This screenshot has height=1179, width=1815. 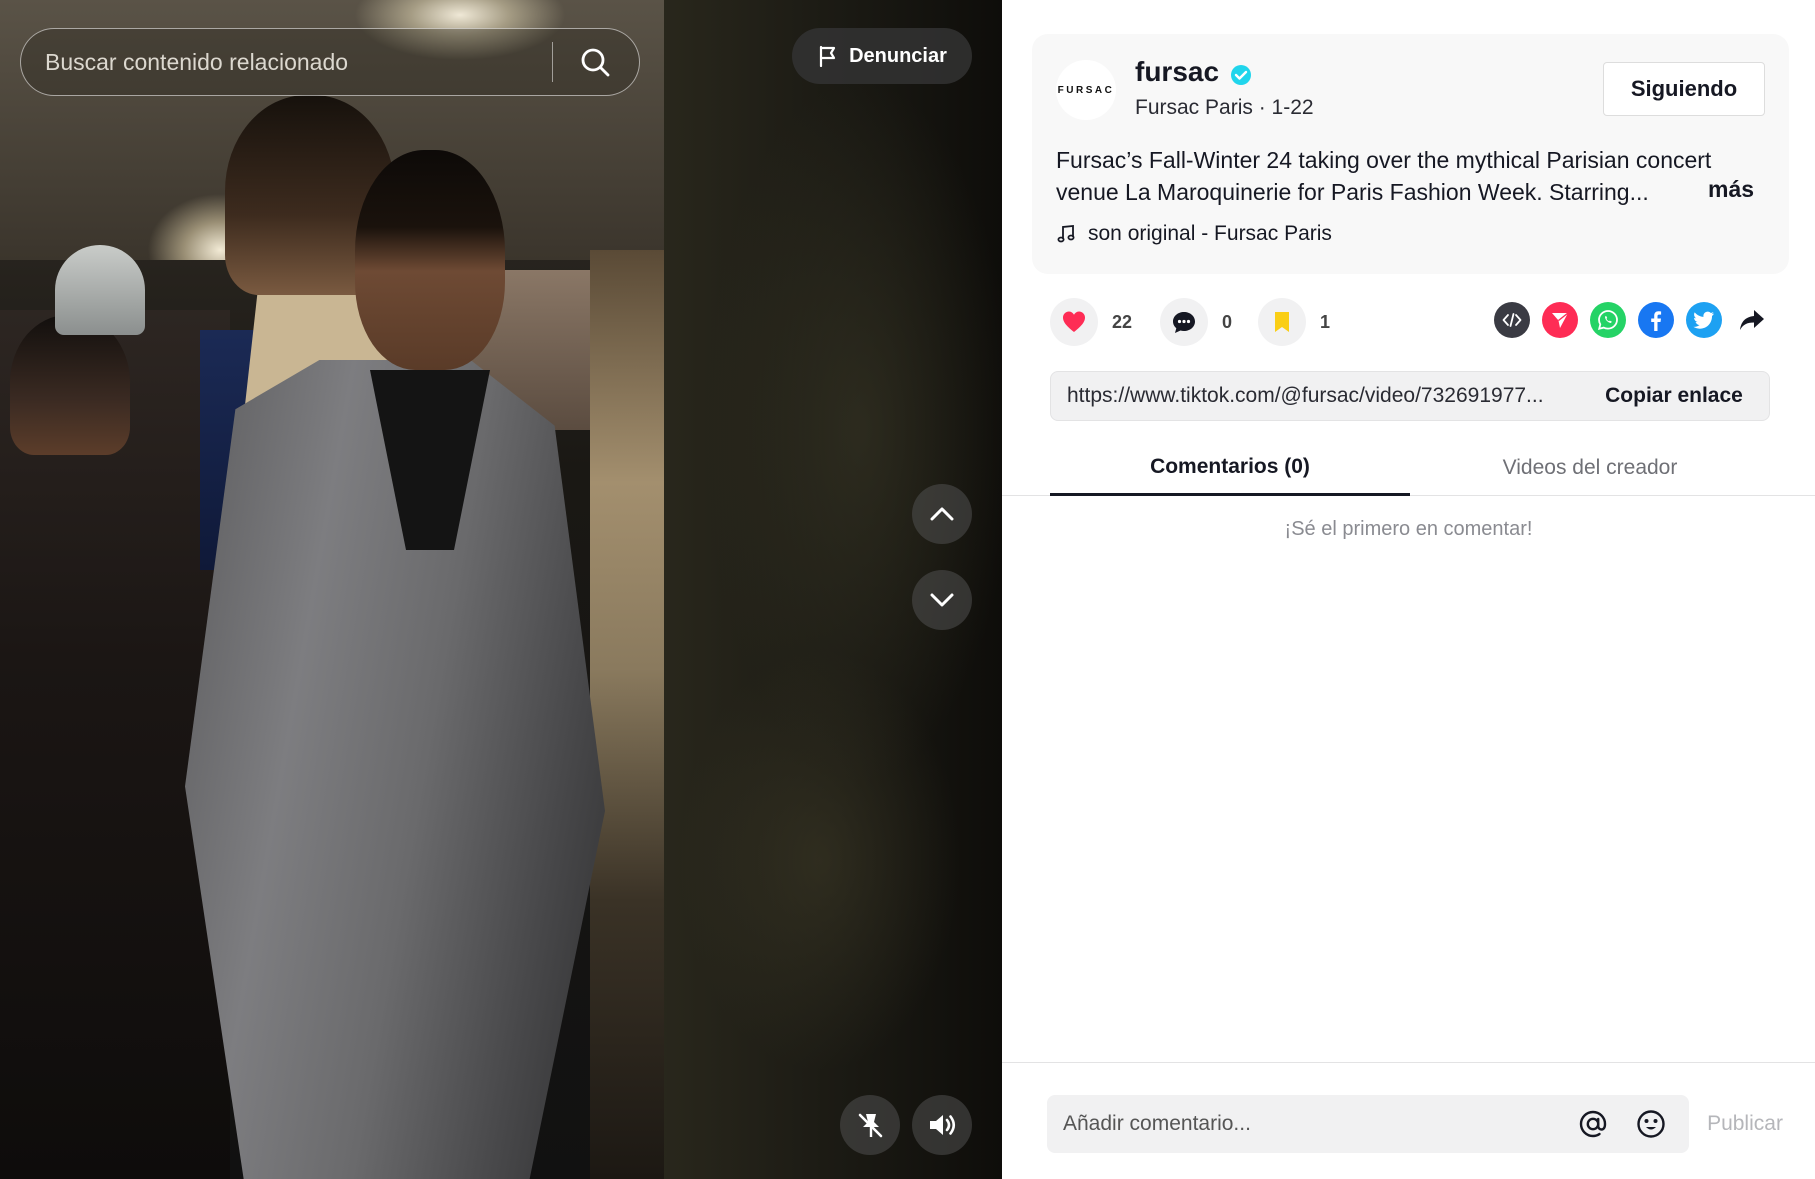 I want to click on save-button: 1, so click(x=1294, y=322).